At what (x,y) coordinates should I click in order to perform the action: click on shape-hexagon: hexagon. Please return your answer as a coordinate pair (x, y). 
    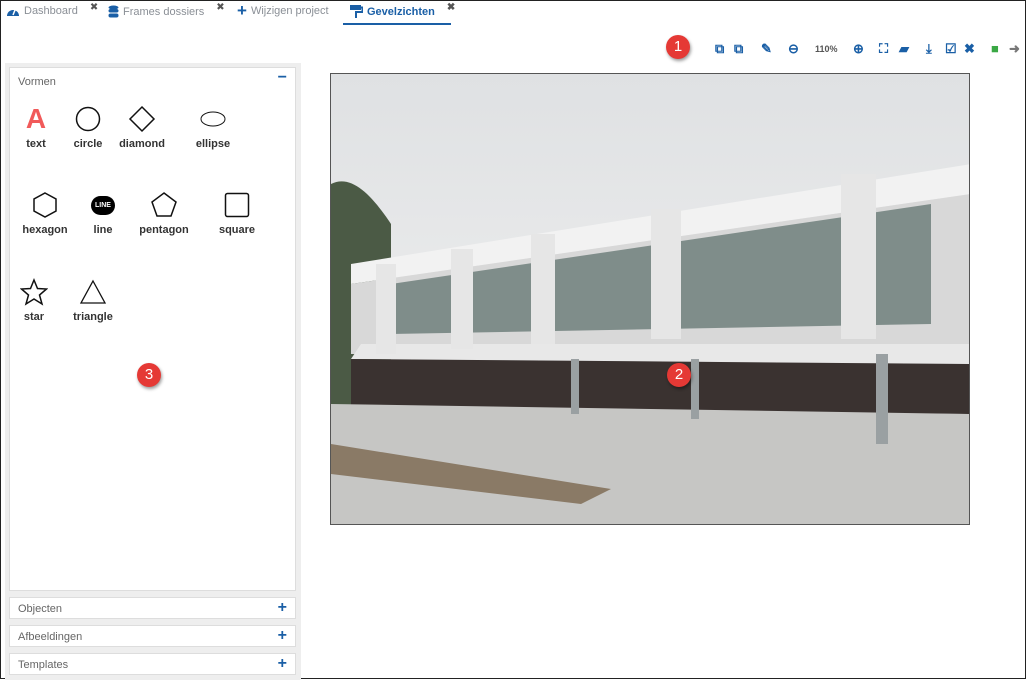
    Looking at the image, I should click on (45, 212).